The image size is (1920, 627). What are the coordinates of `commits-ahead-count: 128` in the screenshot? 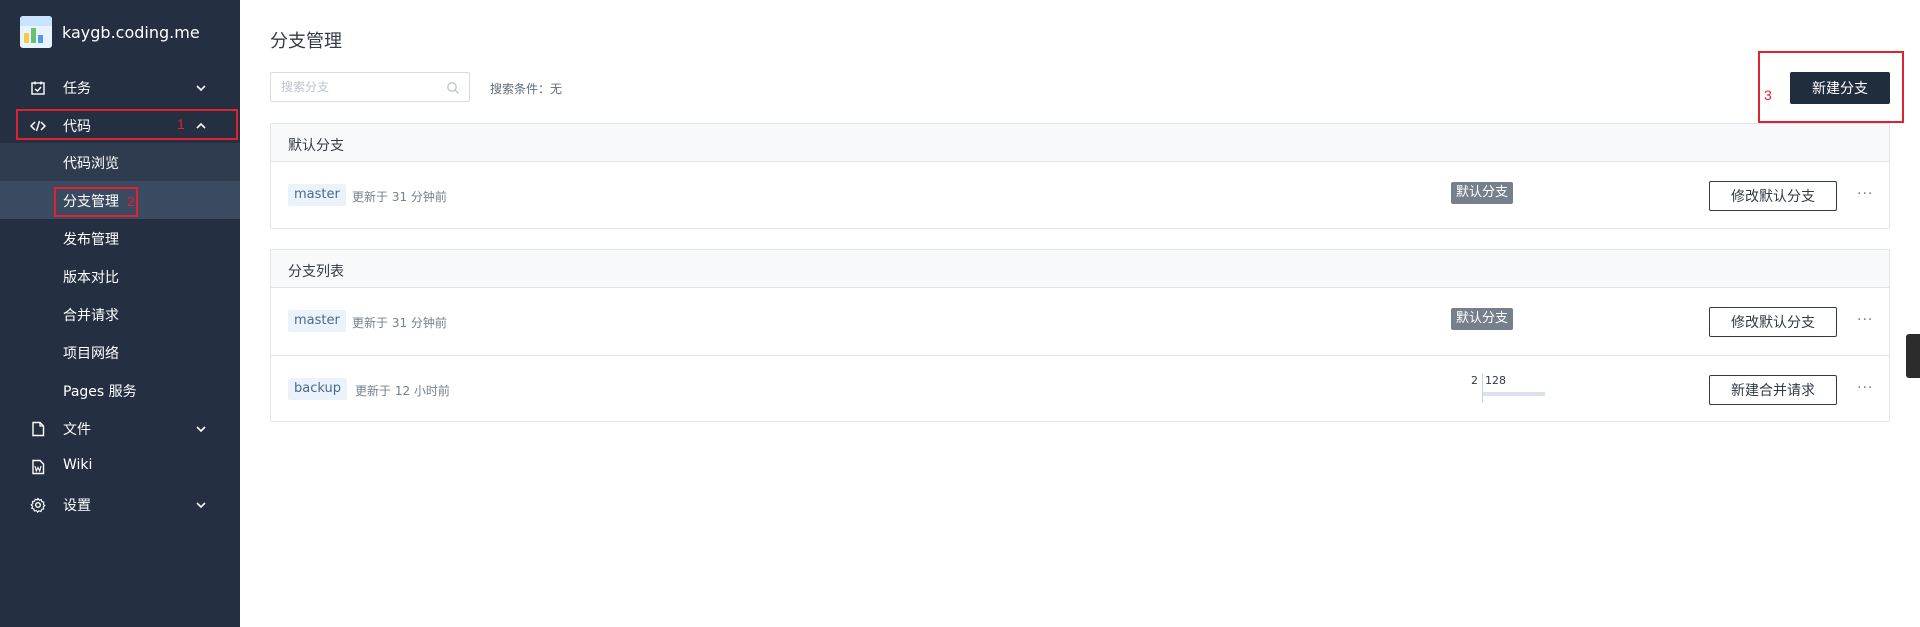 It's located at (1495, 380).